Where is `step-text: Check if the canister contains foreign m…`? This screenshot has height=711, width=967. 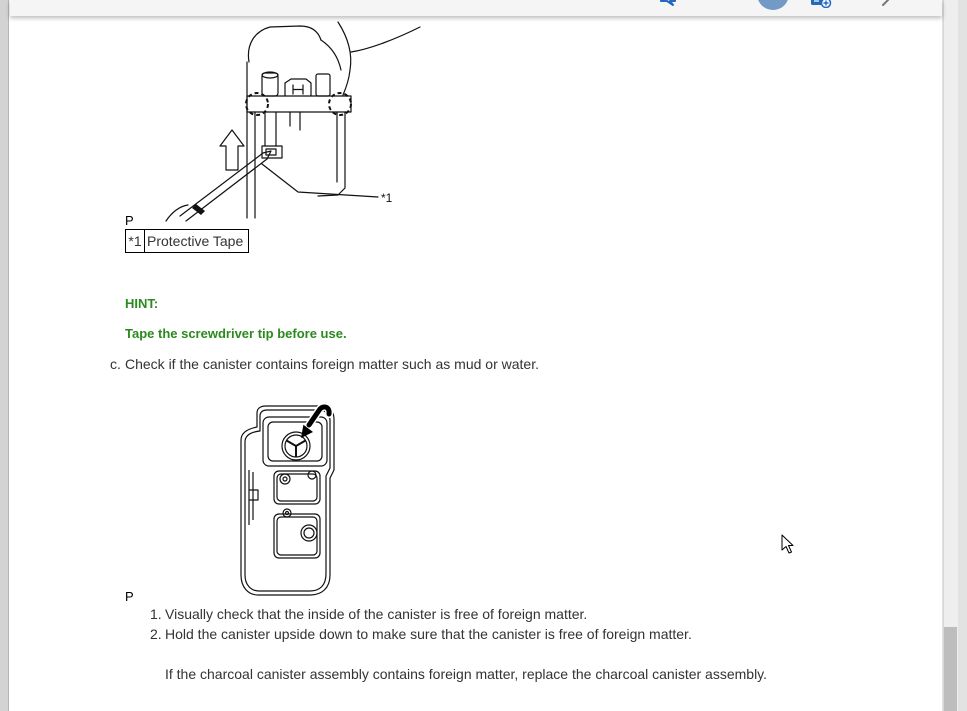 step-text: Check if the canister contains foreign m… is located at coordinates (332, 364).